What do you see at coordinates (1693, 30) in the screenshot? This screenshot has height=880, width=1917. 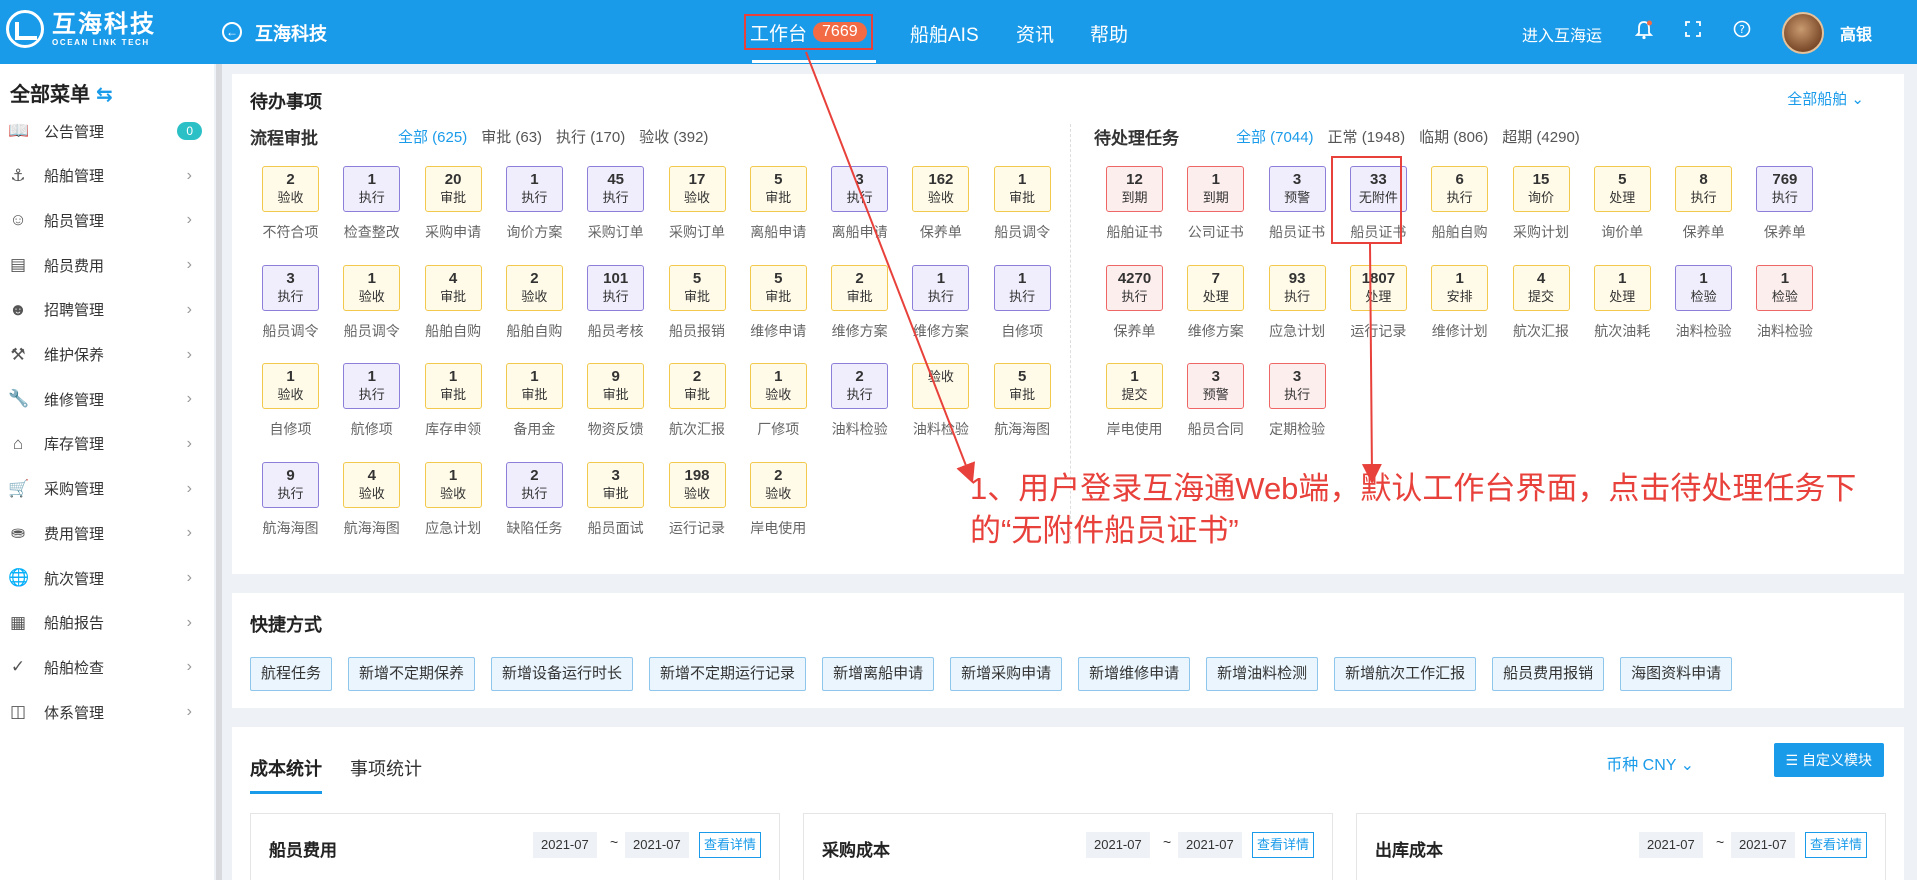 I see `fullscreen-icon` at bounding box center [1693, 30].